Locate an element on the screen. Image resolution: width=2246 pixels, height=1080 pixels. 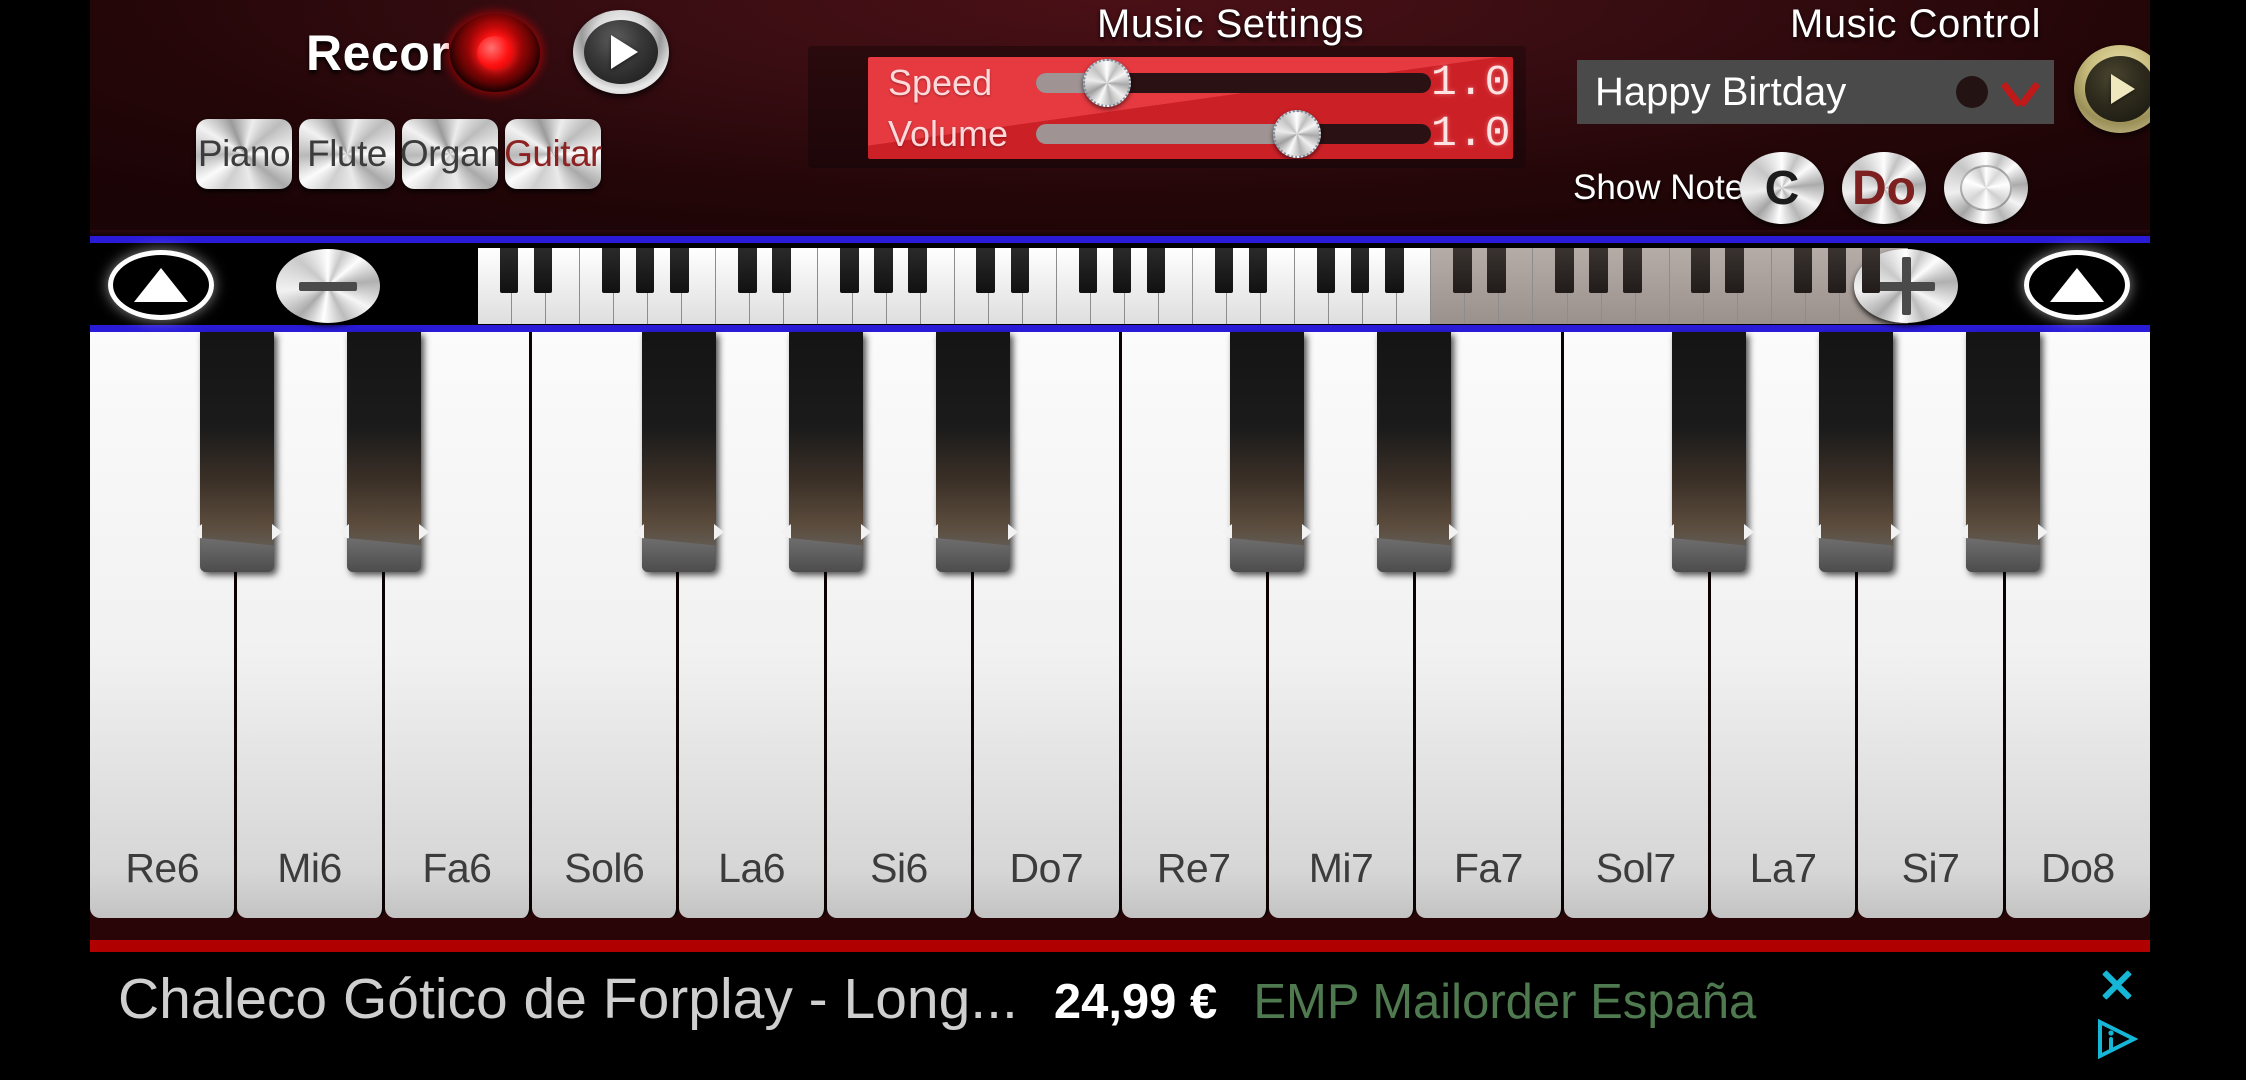
note-mode-label: C is located at coordinates (1782, 188).